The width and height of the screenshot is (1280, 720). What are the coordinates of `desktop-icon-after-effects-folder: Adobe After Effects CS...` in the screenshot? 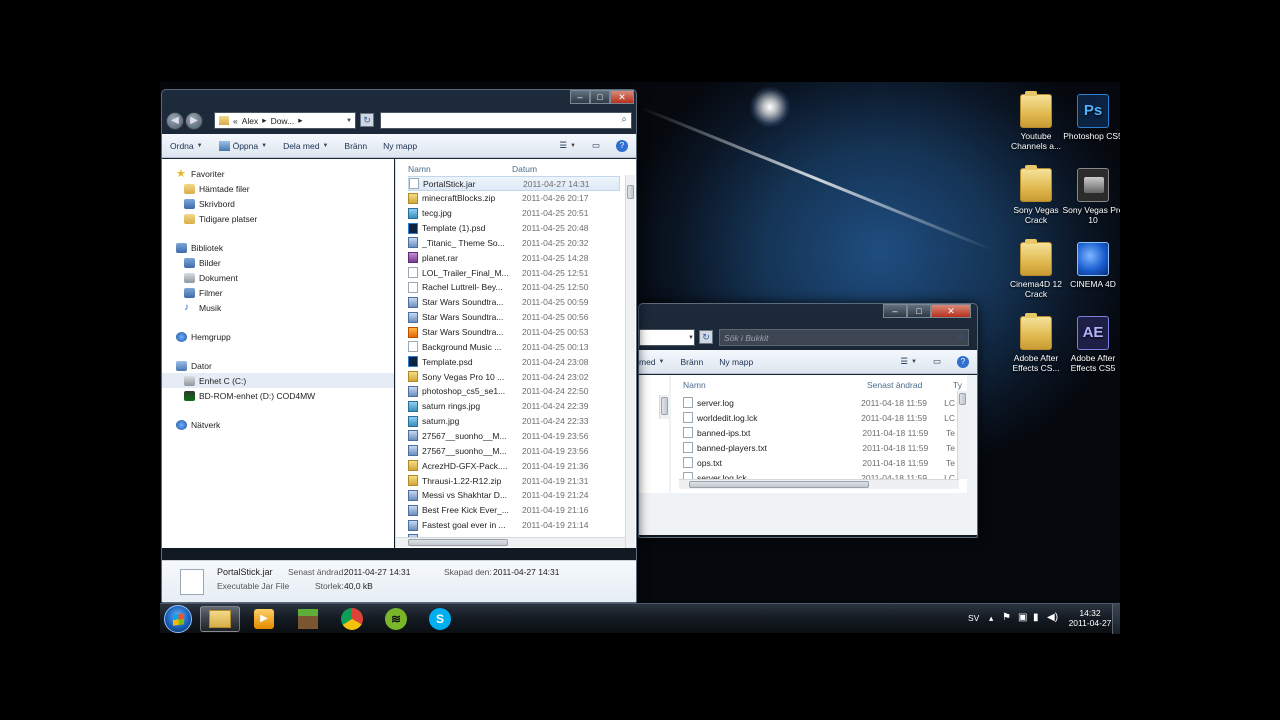 It's located at (1036, 343).